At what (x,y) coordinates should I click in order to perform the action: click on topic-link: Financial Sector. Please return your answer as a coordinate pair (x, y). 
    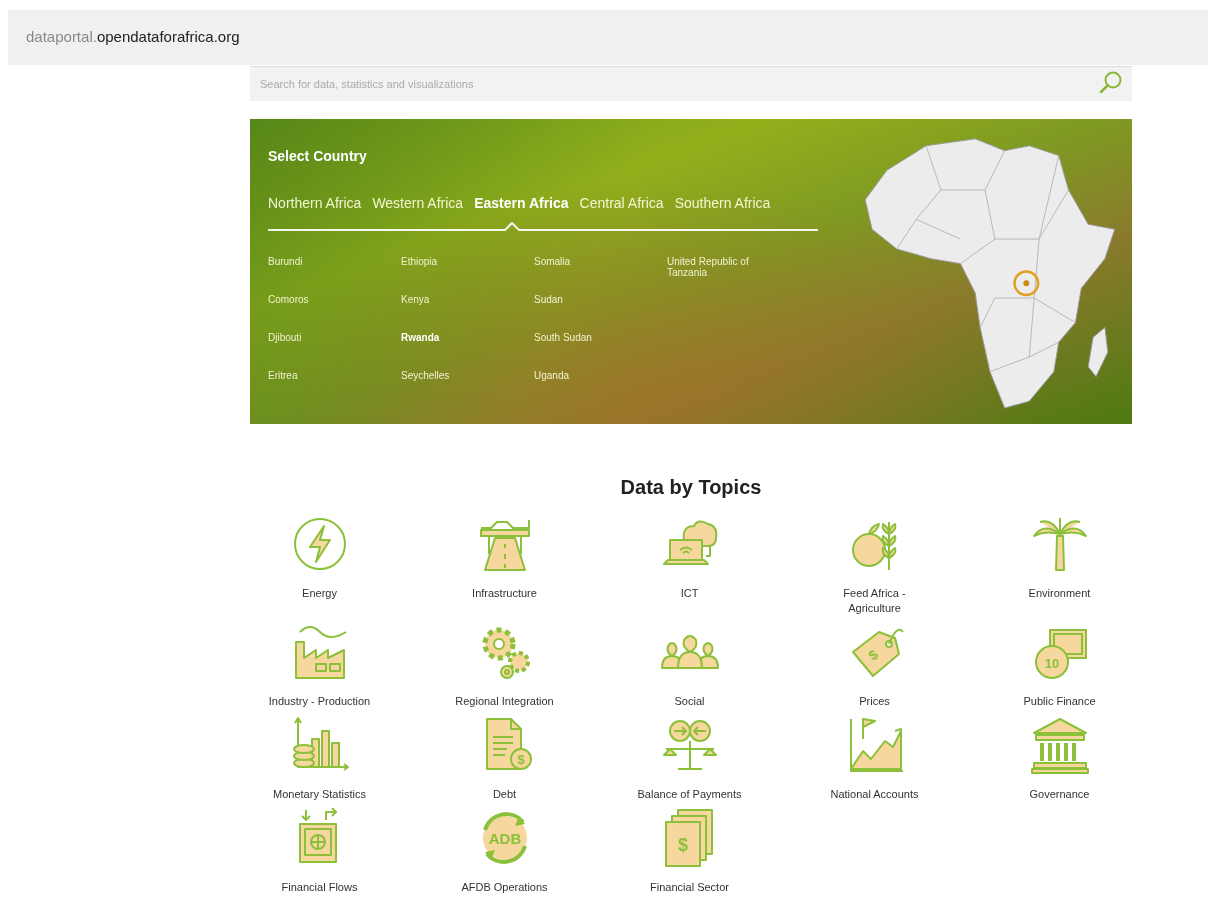
    Looking at the image, I should click on (689, 887).